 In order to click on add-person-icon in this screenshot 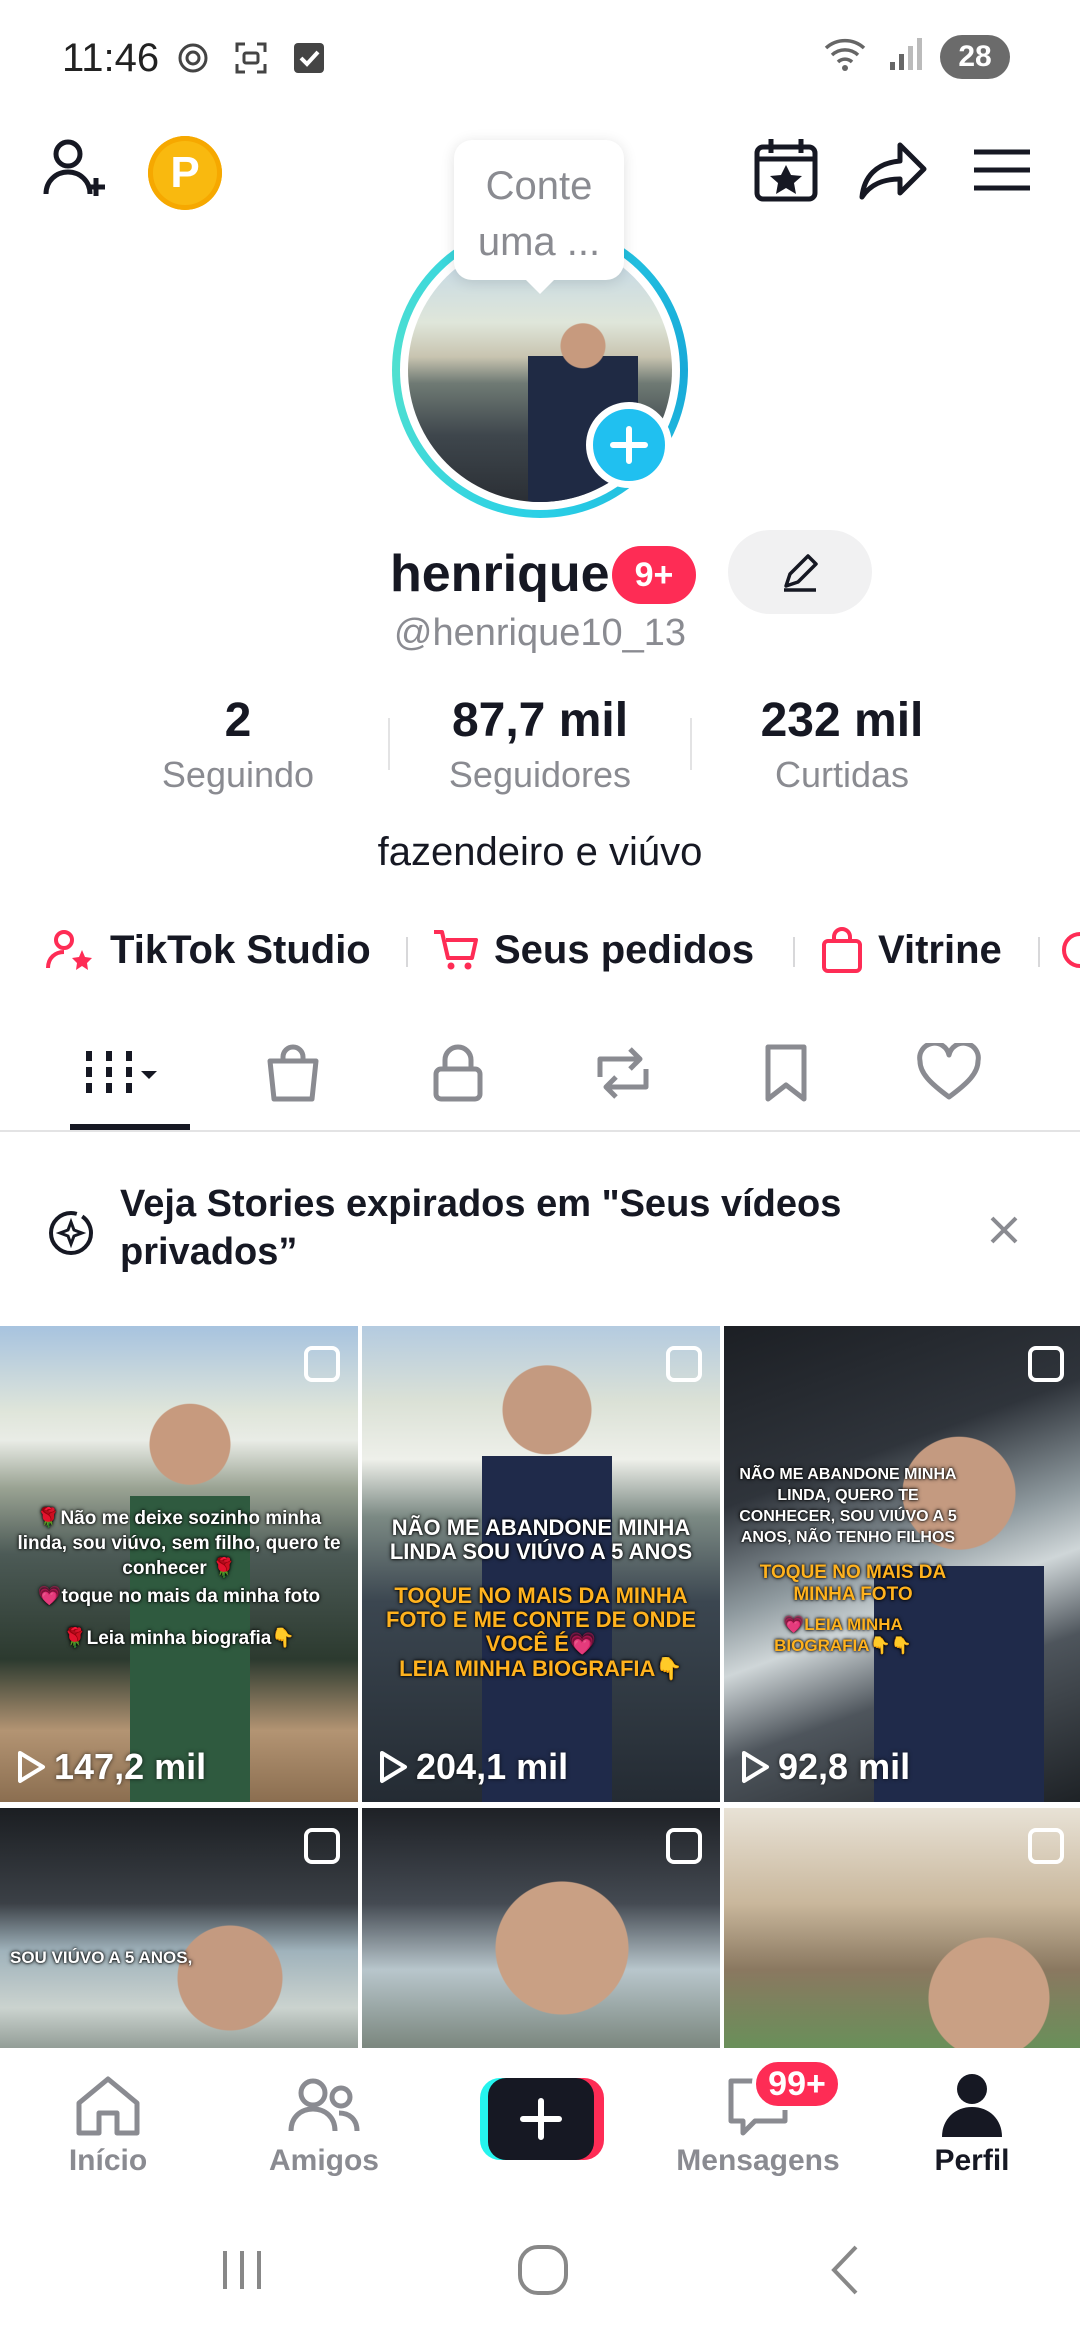, I will do `click(74, 167)`.